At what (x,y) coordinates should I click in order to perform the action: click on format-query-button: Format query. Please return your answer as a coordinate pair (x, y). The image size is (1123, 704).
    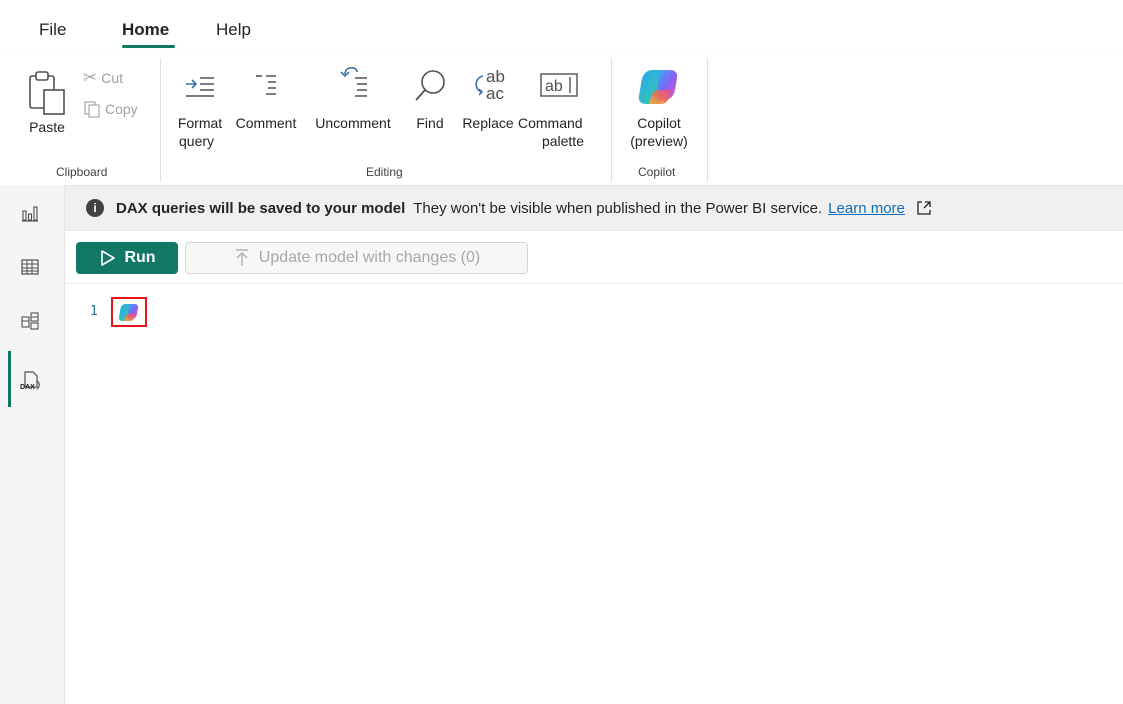
    Looking at the image, I should click on (200, 107).